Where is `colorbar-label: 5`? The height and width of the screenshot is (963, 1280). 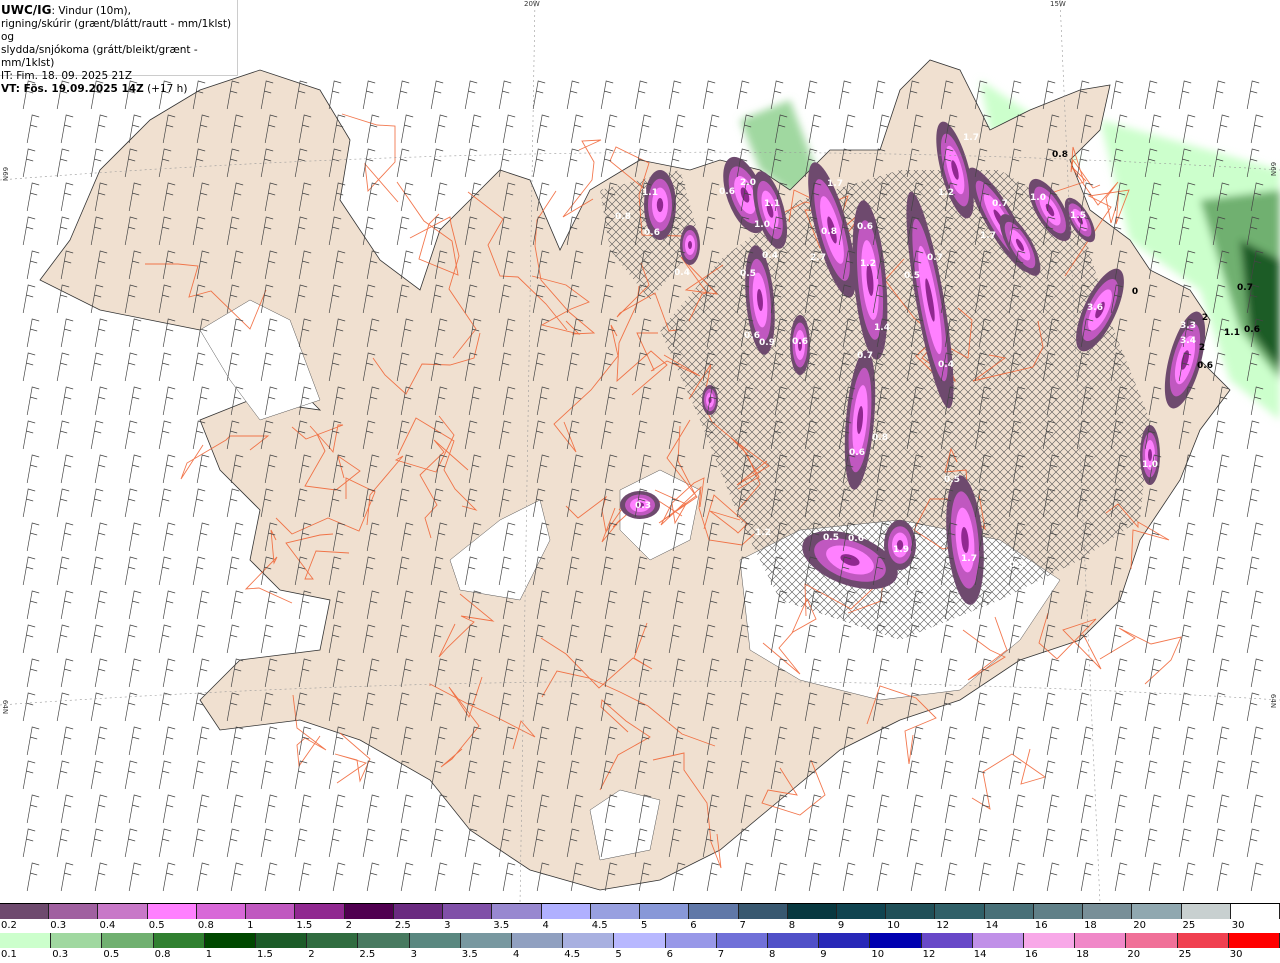
colorbar-label: 5 is located at coordinates (618, 954).